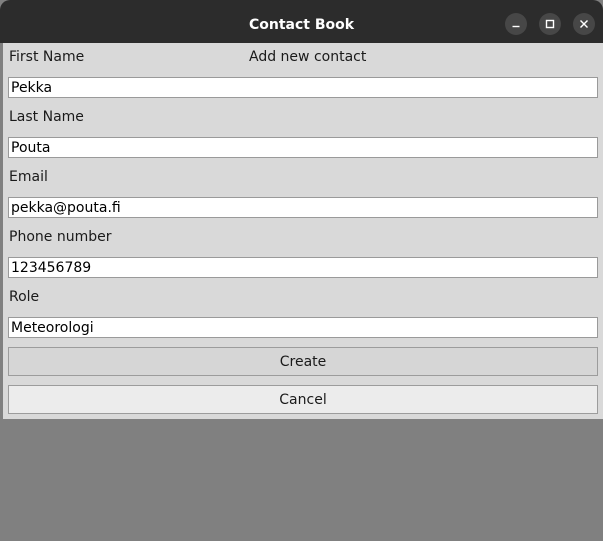 Image resolution: width=603 pixels, height=541 pixels. What do you see at coordinates (303, 87) in the screenshot?
I see `first-name-input` at bounding box center [303, 87].